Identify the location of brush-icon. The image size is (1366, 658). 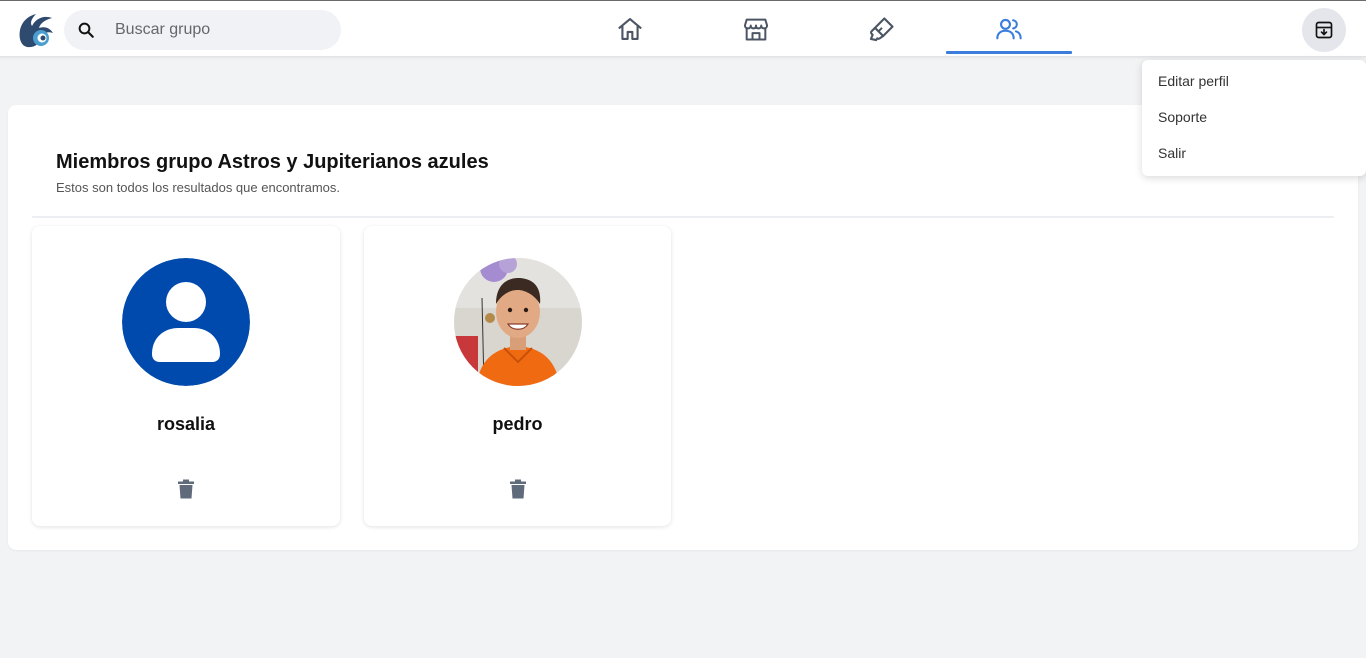
(881, 28).